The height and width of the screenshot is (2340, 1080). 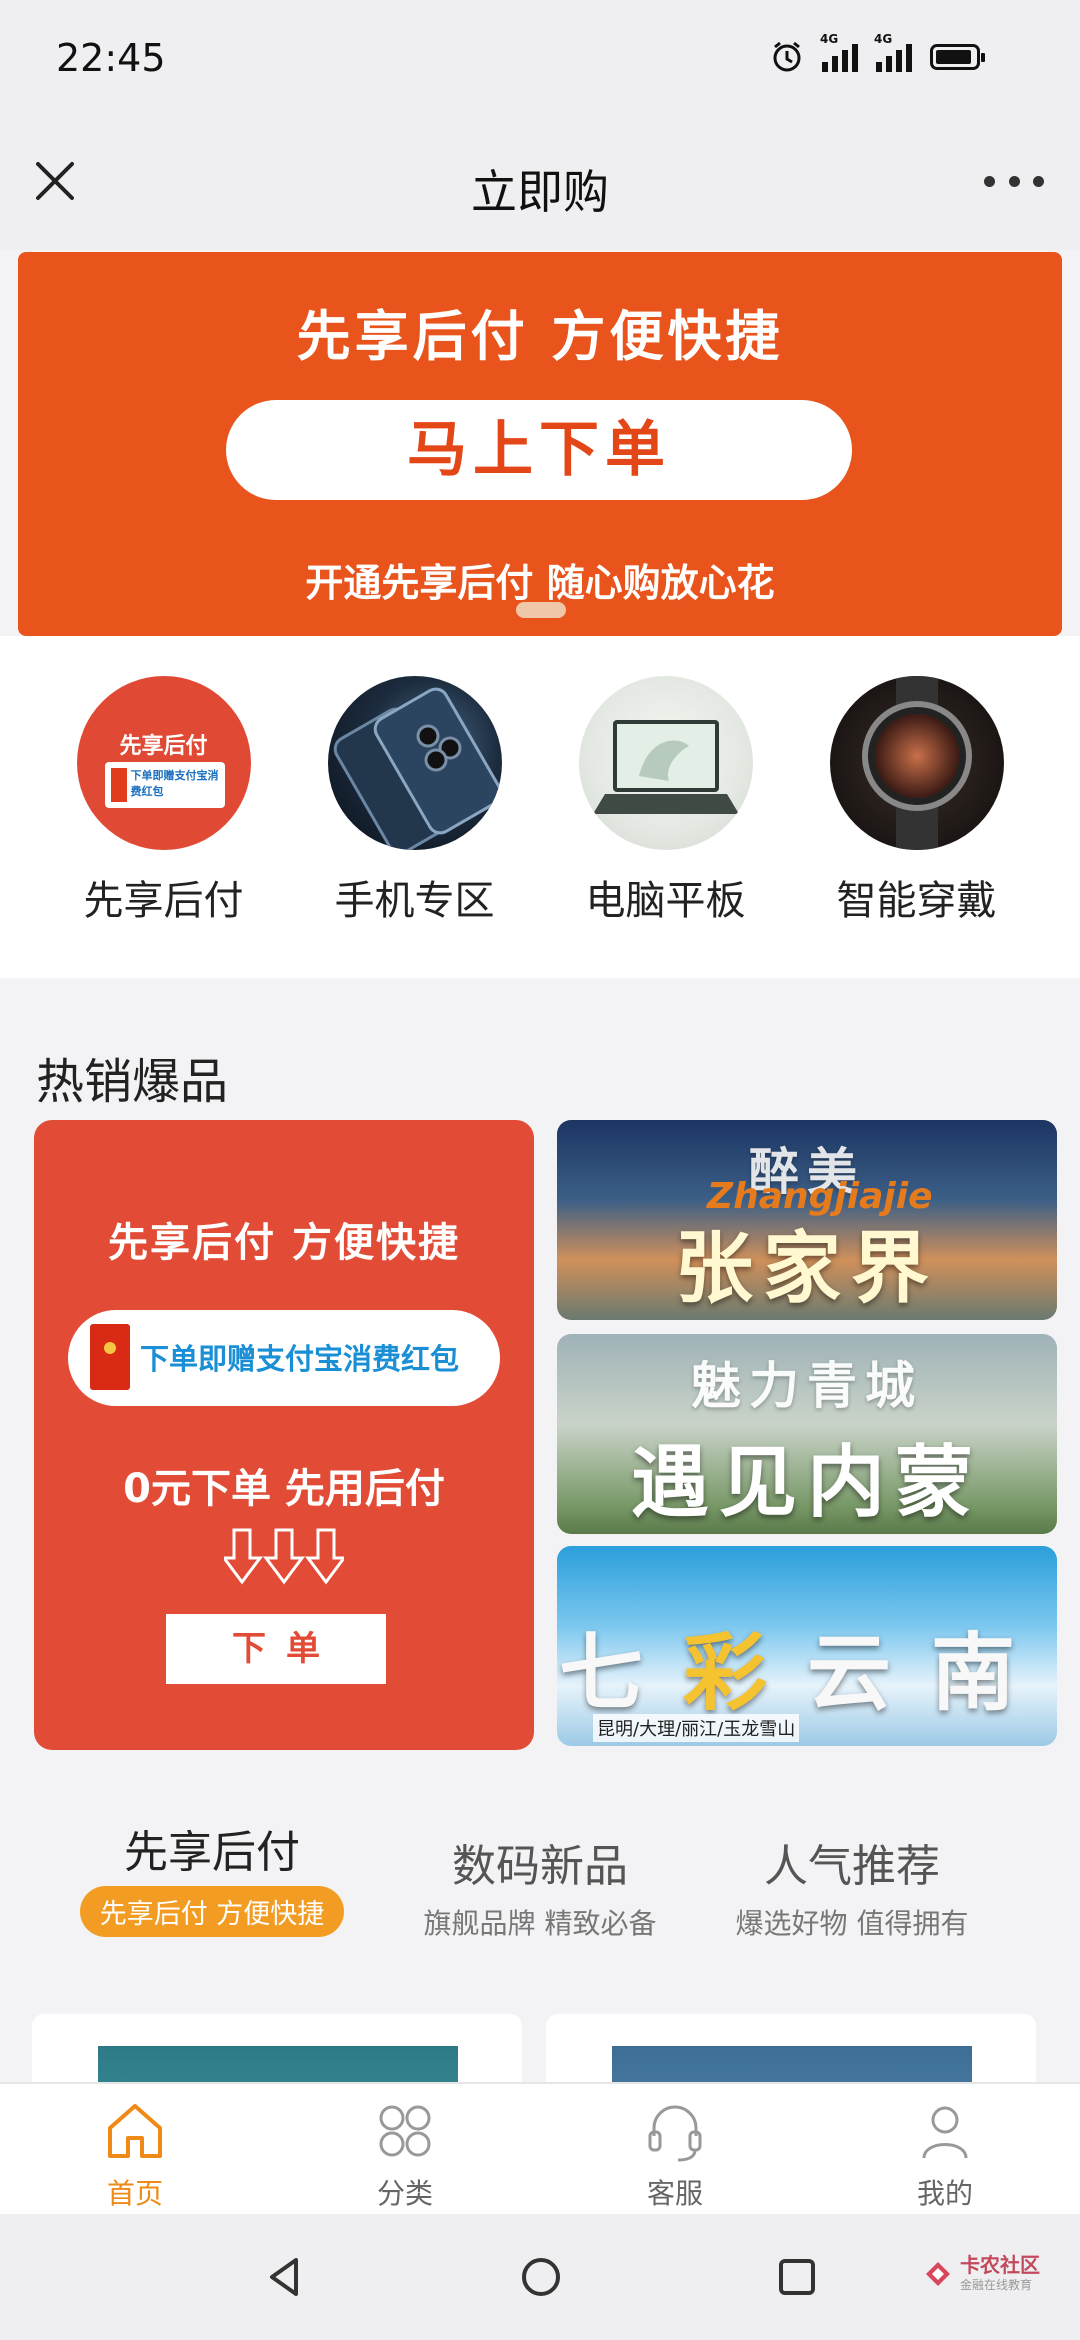 I want to click on tab-title: 人气推荐, so click(x=852, y=1866).